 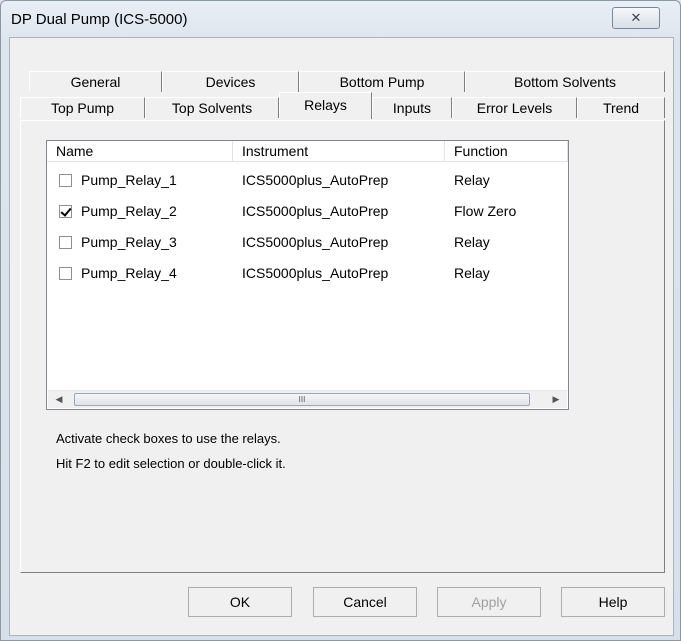 I want to click on tab-top-pump: Top Pump, so click(x=82, y=107).